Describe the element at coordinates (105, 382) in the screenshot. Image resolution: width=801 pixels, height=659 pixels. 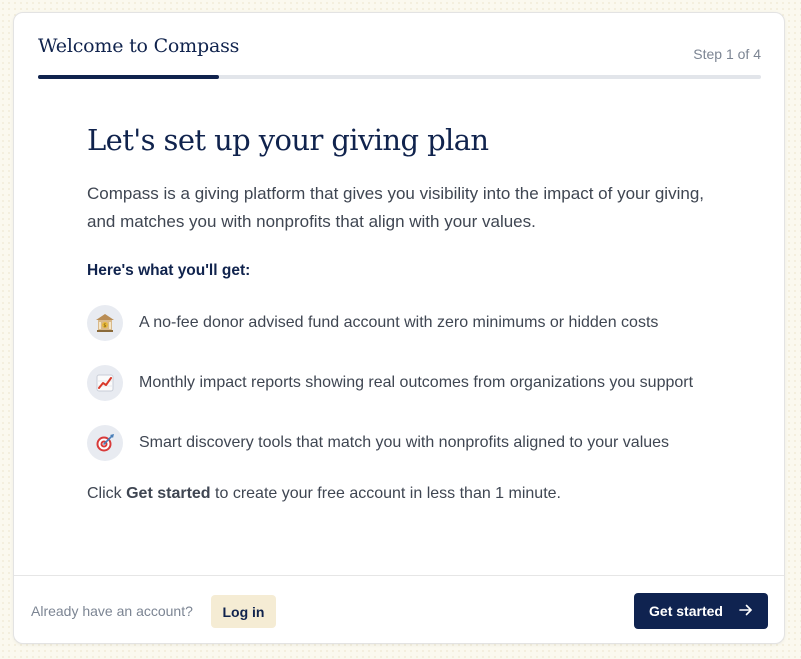
I see `chart-increasing-icon` at that location.